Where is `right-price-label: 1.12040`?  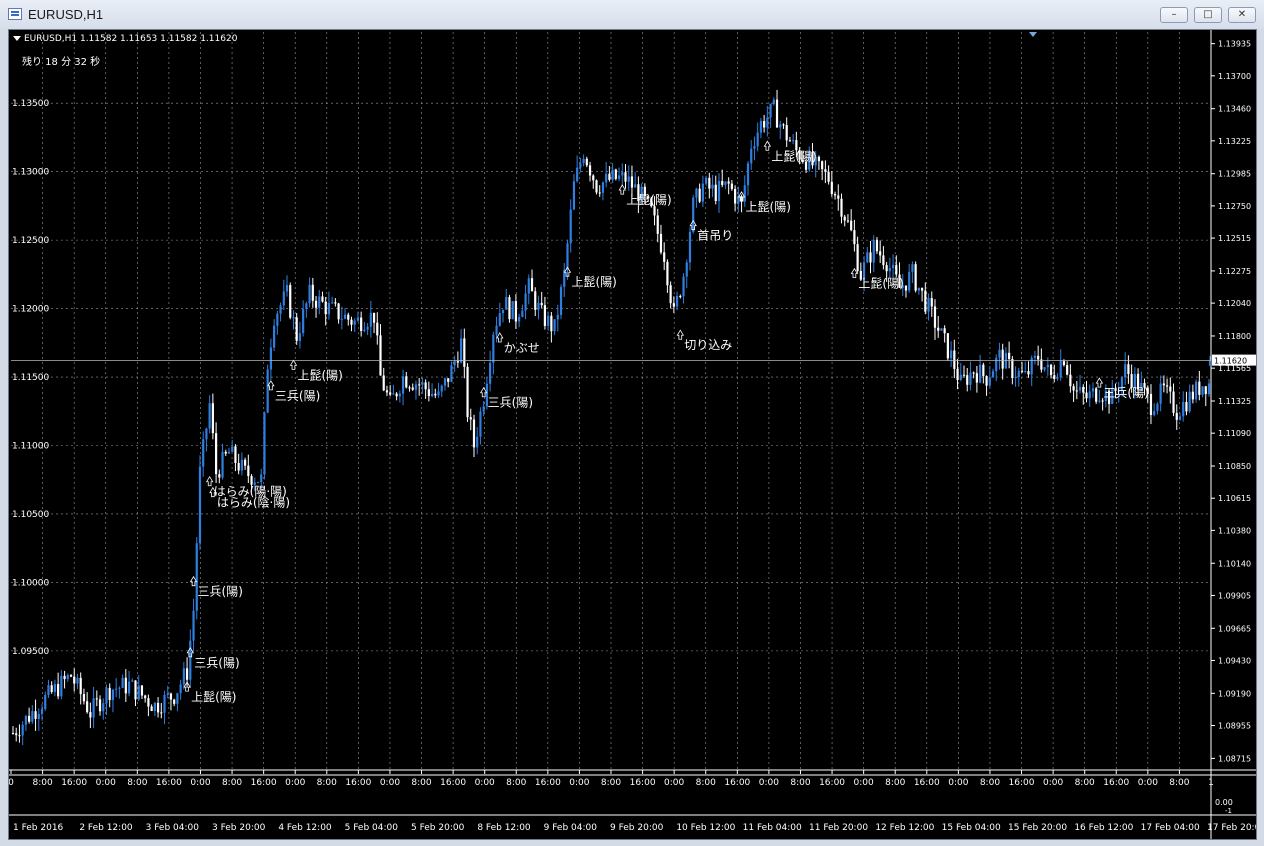 right-price-label: 1.12040 is located at coordinates (1234, 303).